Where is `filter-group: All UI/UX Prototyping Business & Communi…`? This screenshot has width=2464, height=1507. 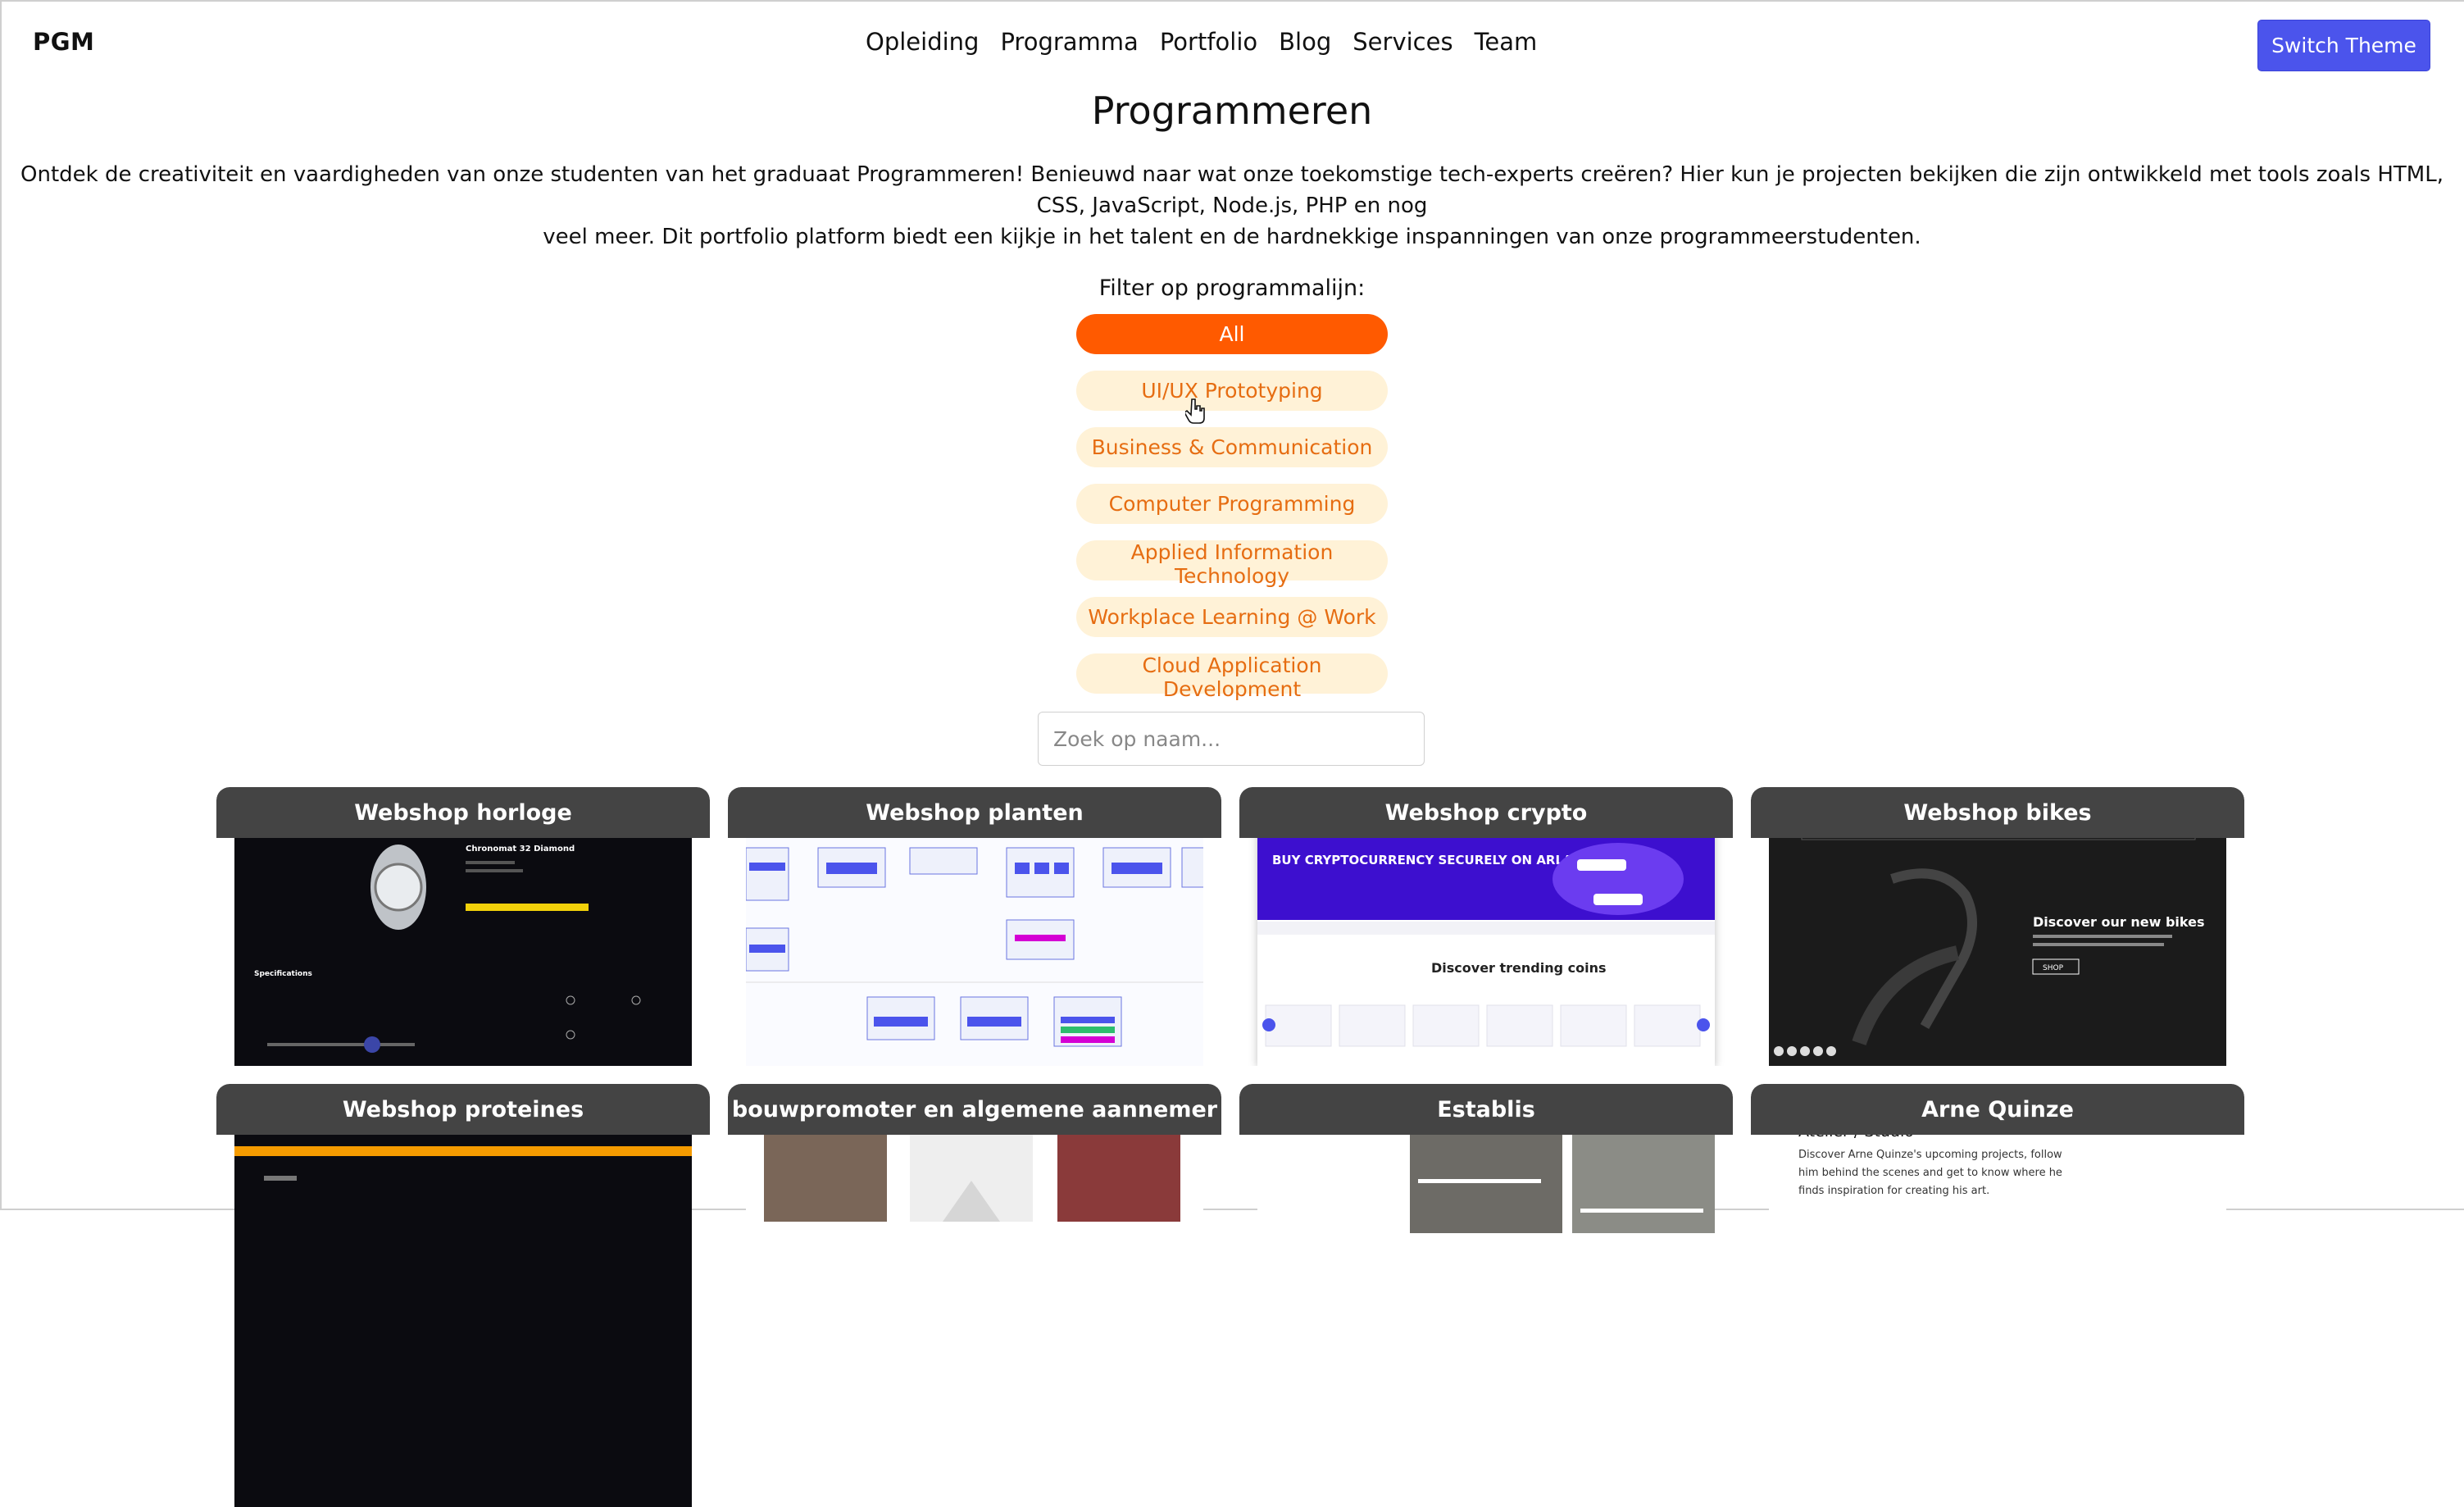
filter-group: All UI/UX Prototyping Business & Communi… is located at coordinates (1232, 508).